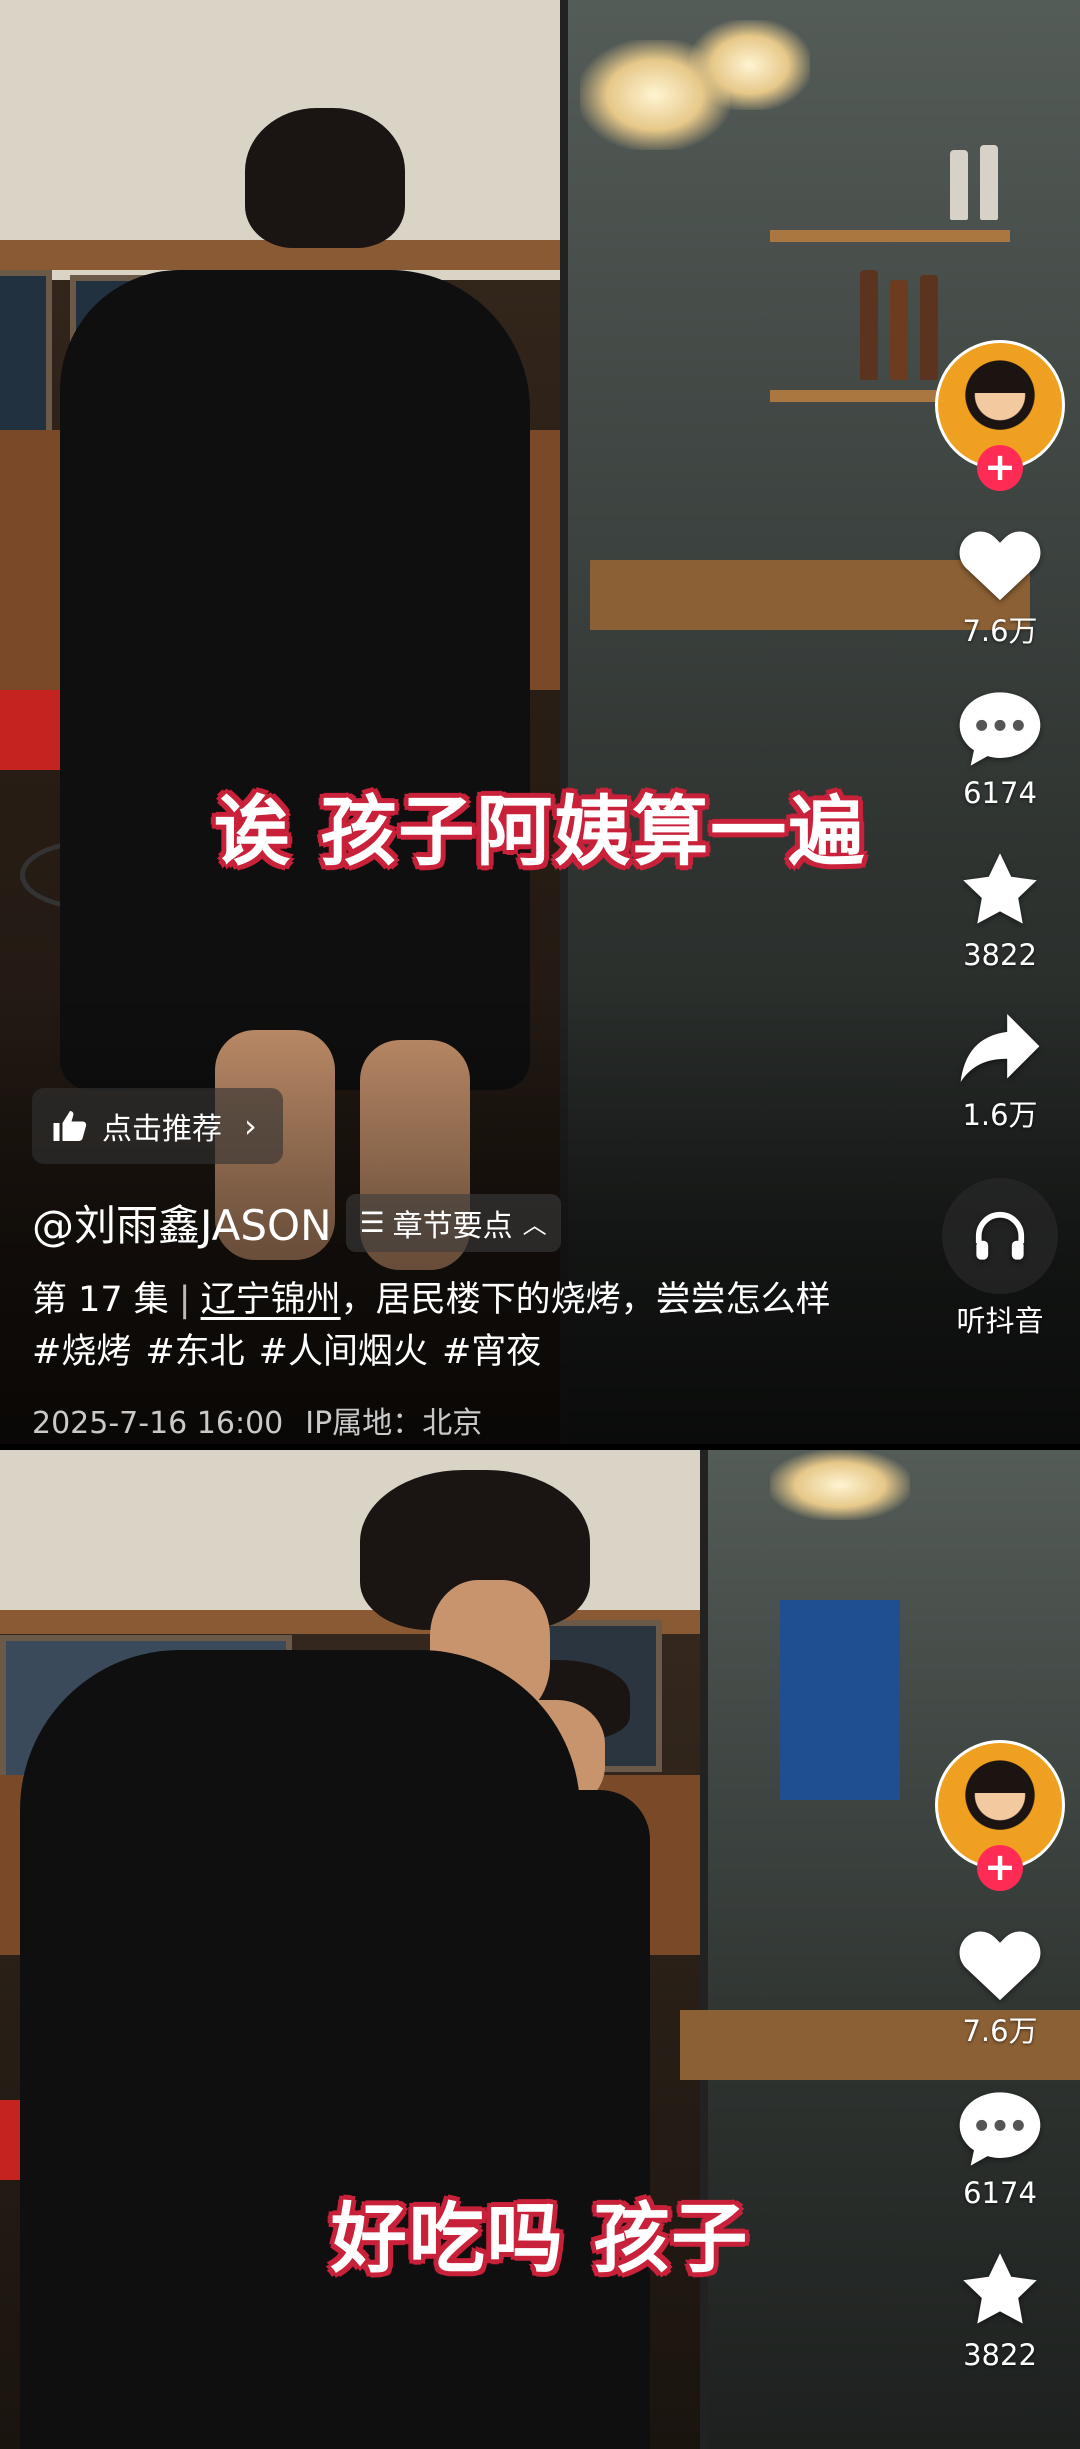  I want to click on author-row: @刘雨鑫JASON ☰ 章节要点 ︿, so click(296, 1222).